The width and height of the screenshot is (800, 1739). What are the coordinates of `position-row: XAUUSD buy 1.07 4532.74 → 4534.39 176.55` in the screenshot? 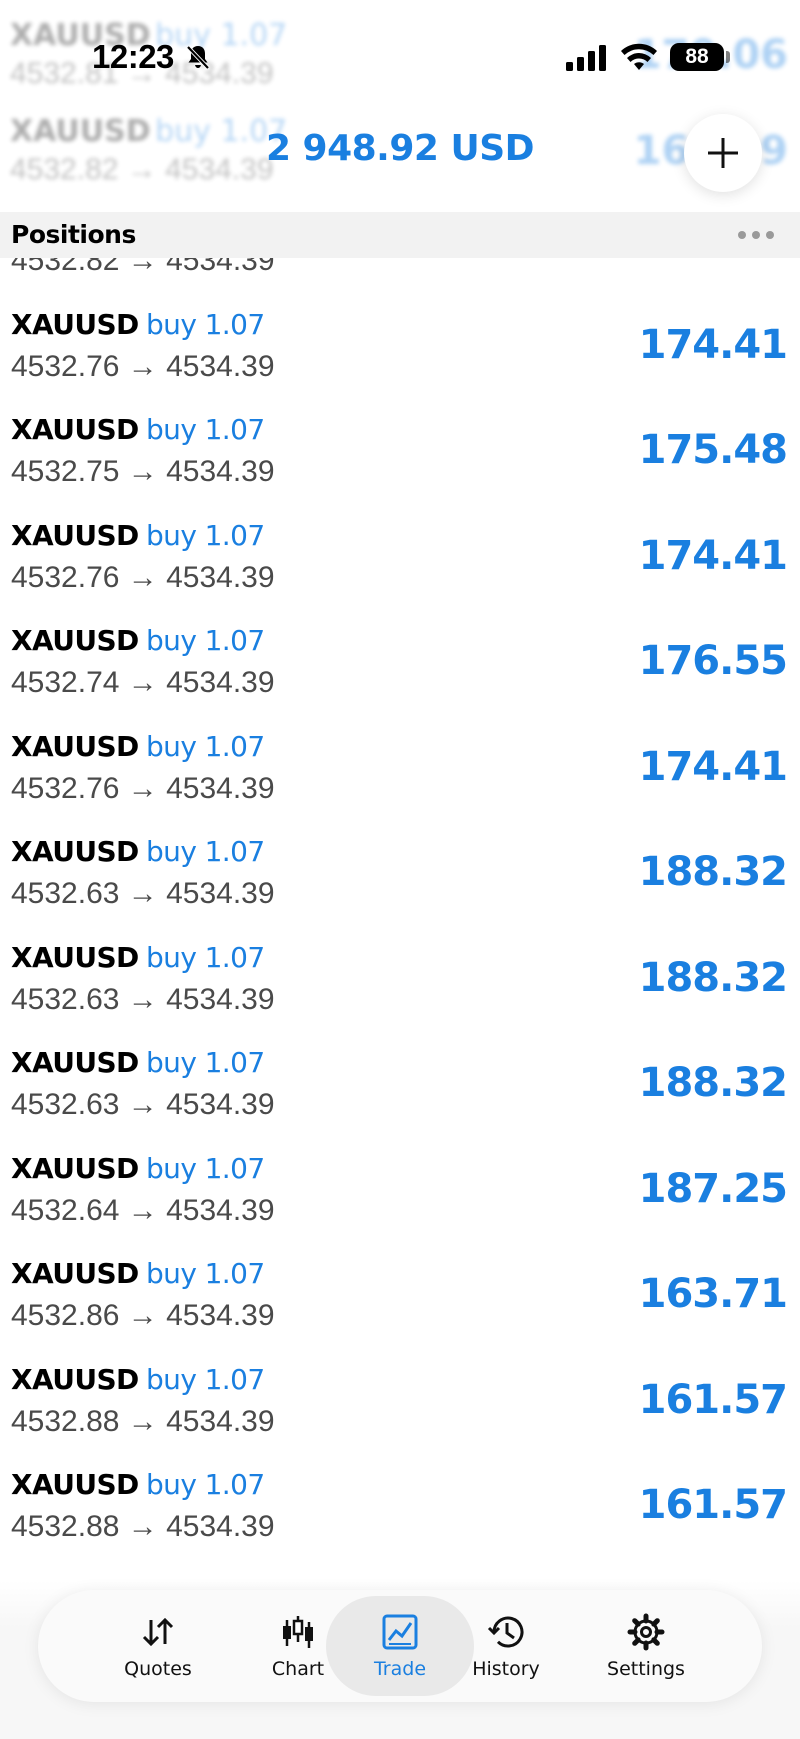 It's located at (400, 668).